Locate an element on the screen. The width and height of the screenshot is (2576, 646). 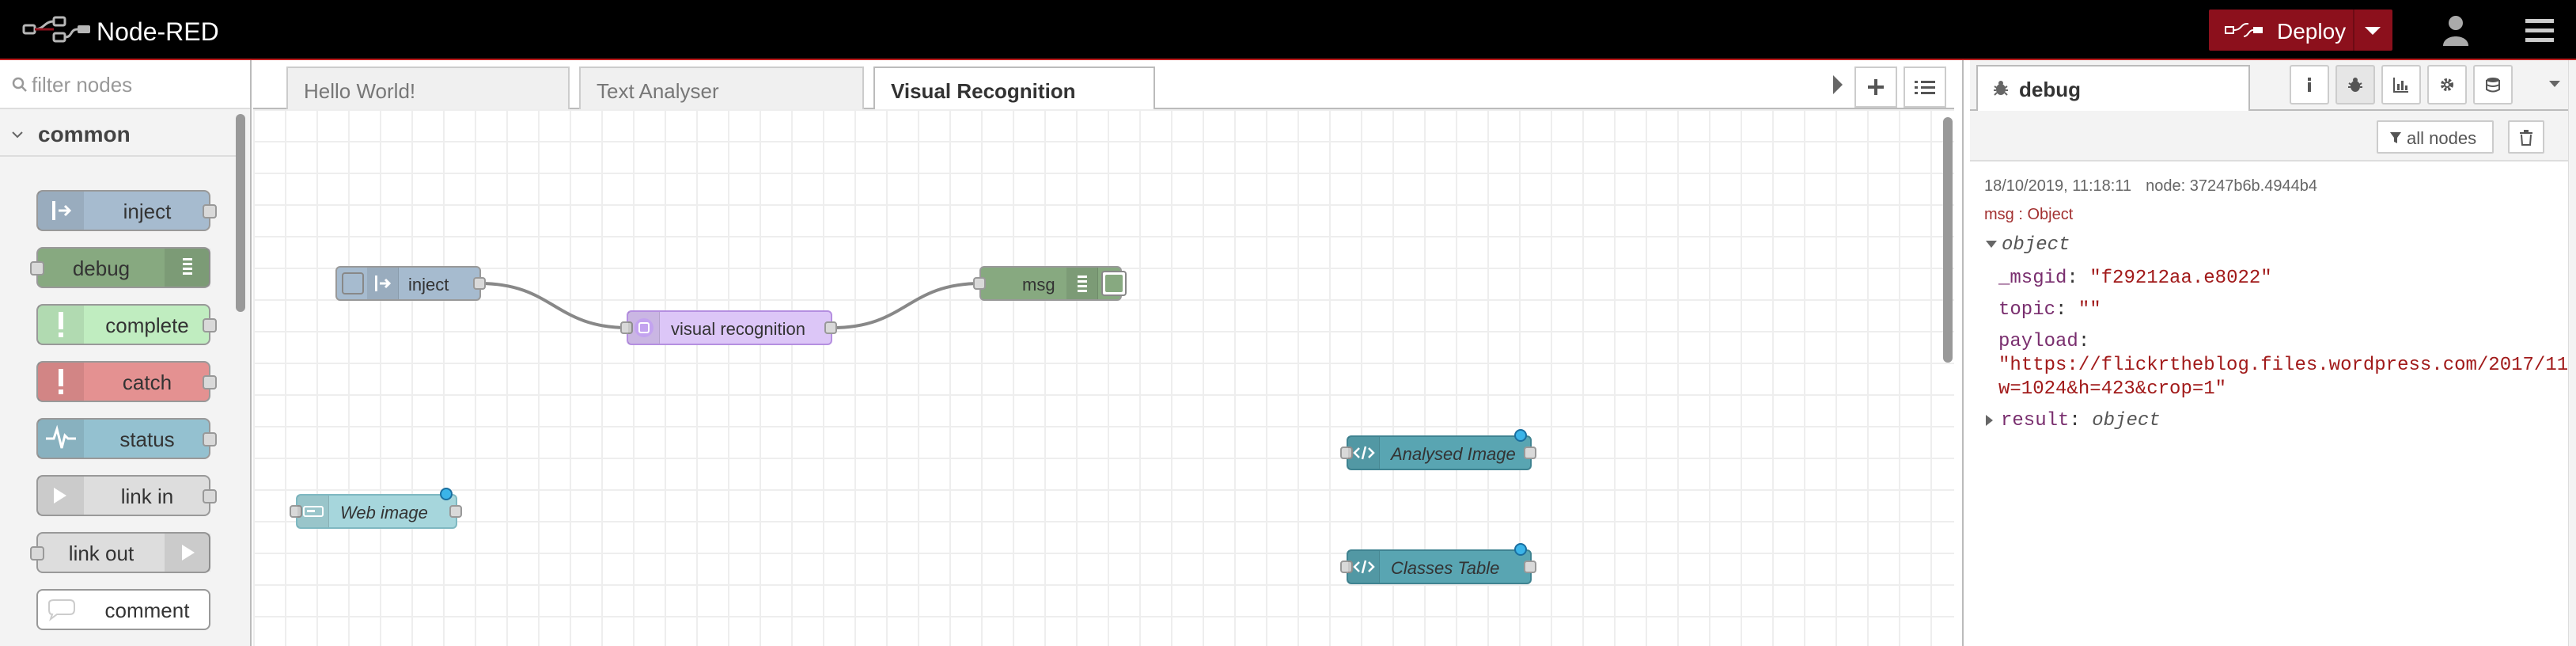
list-icon is located at coordinates (1925, 87).